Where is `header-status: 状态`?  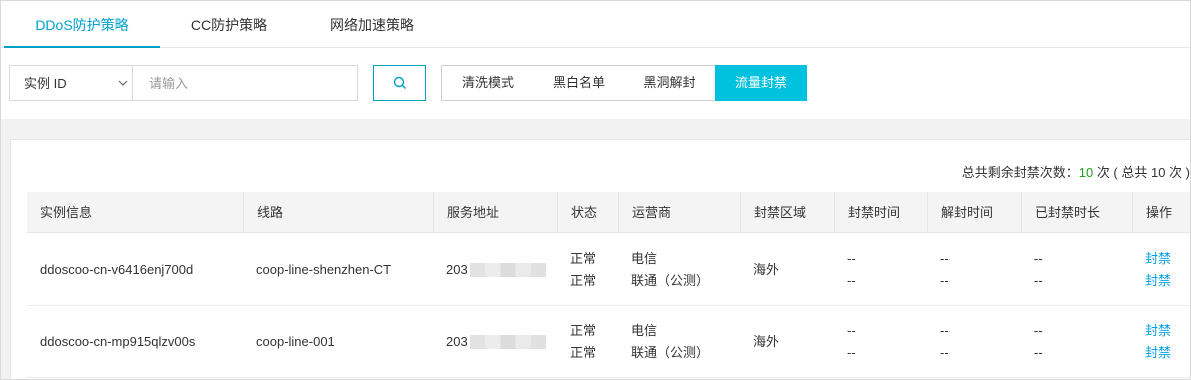
header-status: 状态 is located at coordinates (587, 212).